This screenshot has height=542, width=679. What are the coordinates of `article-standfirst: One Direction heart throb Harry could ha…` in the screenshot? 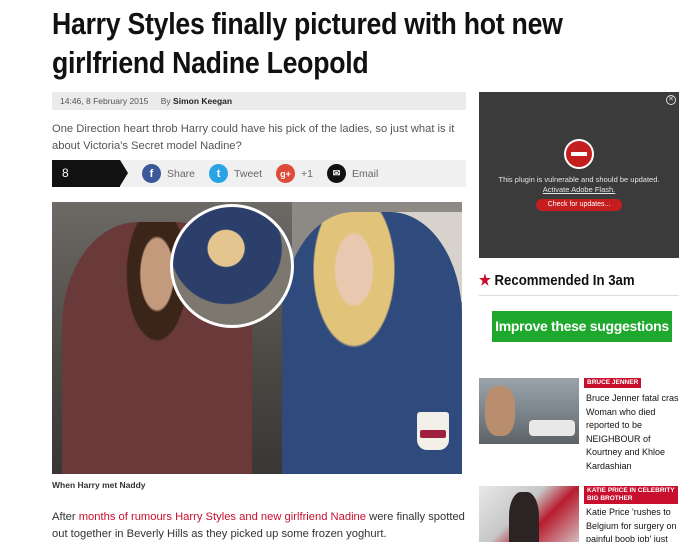 It's located at (253, 137).